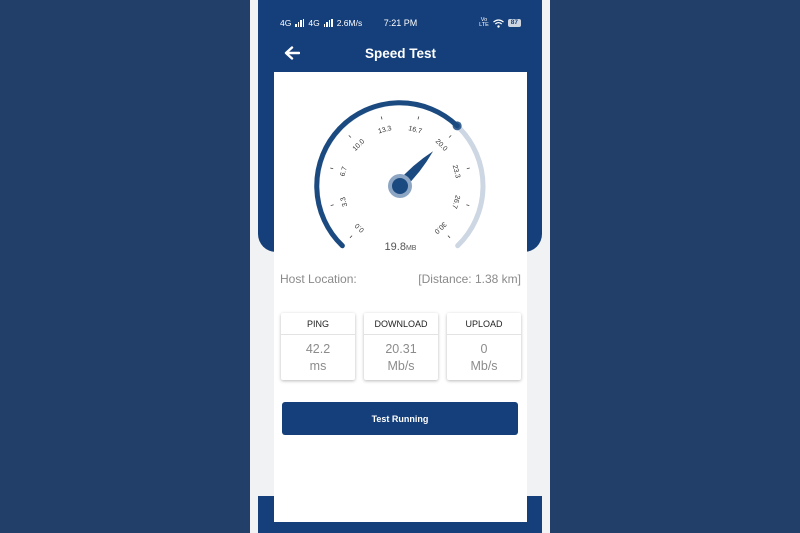 The height and width of the screenshot is (533, 800). I want to click on test-running-button: Test Running, so click(400, 418).